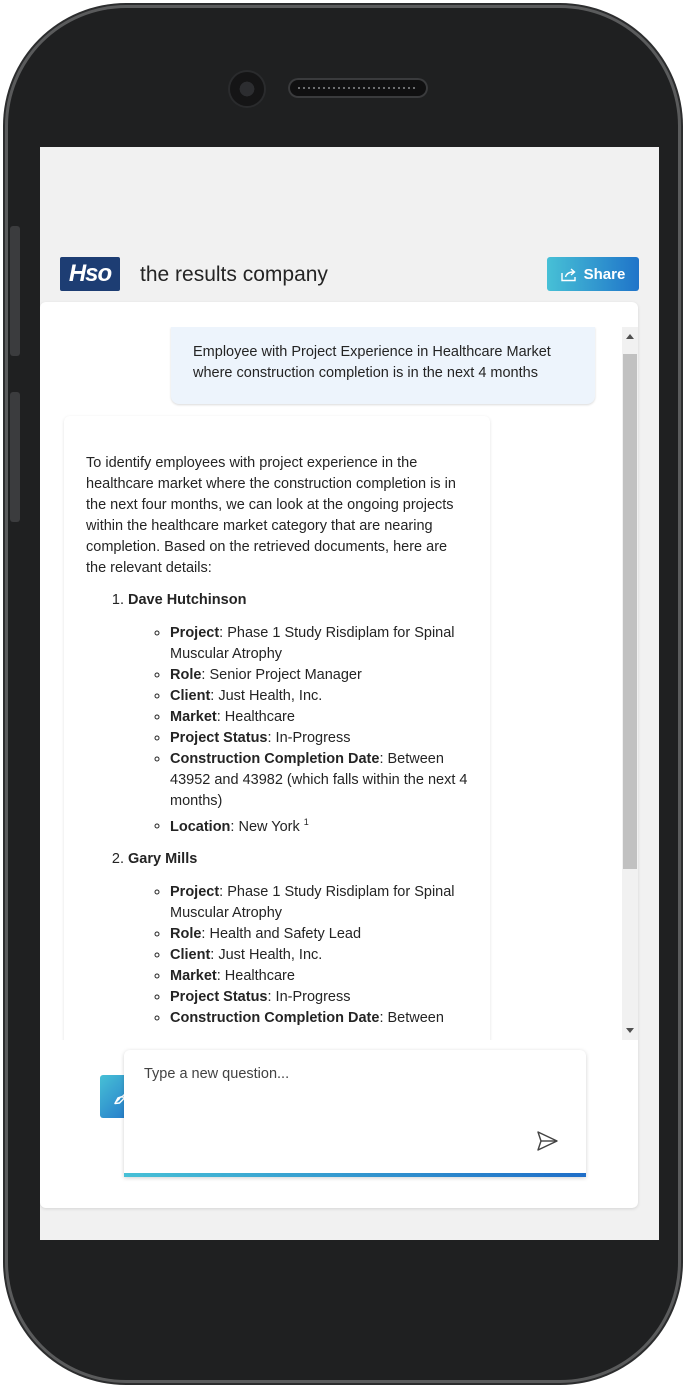  I want to click on employee-name: Gary Mills, so click(163, 859).